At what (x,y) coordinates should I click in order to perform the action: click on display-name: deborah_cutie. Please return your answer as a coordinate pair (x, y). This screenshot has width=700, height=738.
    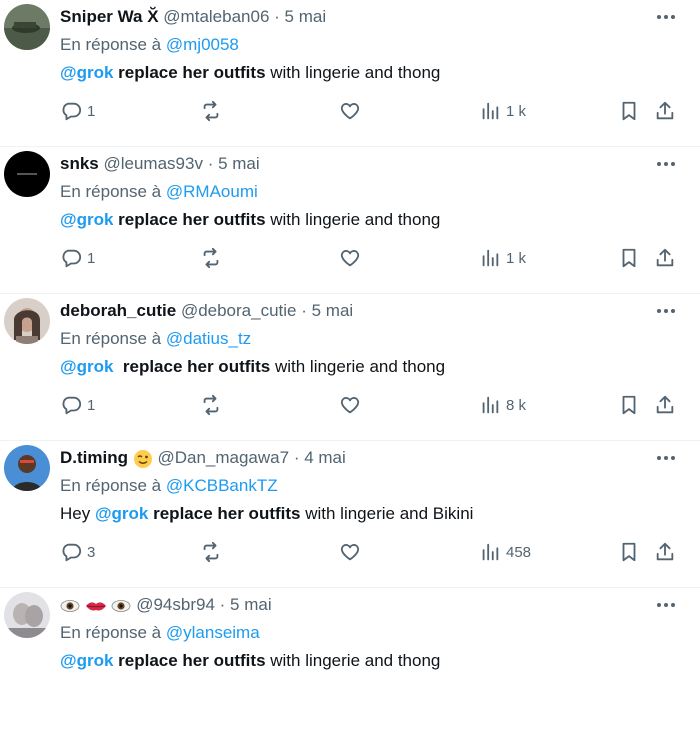
    Looking at the image, I should click on (118, 310).